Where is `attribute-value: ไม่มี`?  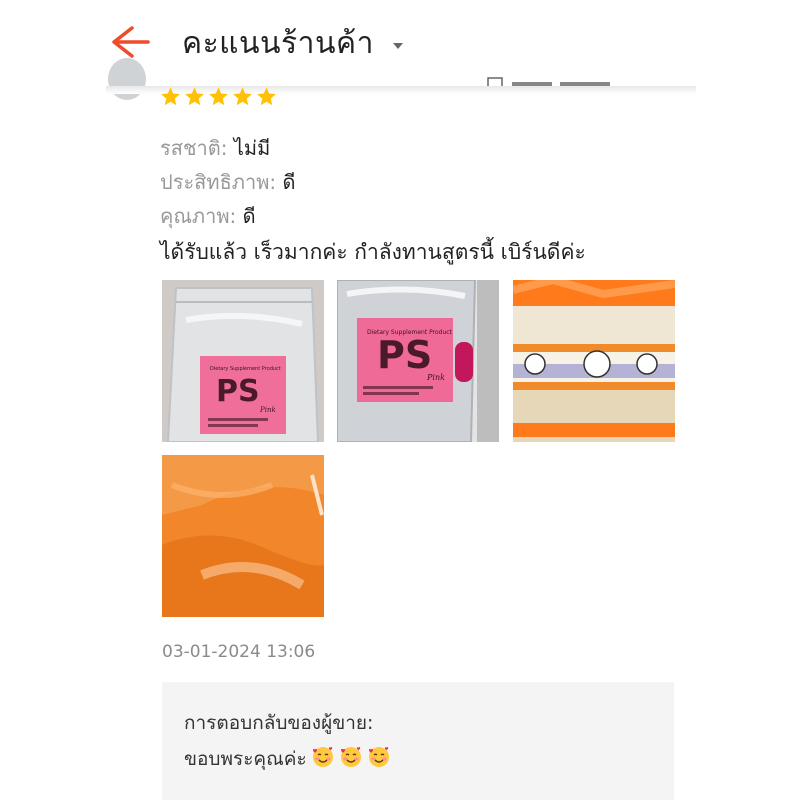 attribute-value: ไม่มี is located at coordinates (252, 148).